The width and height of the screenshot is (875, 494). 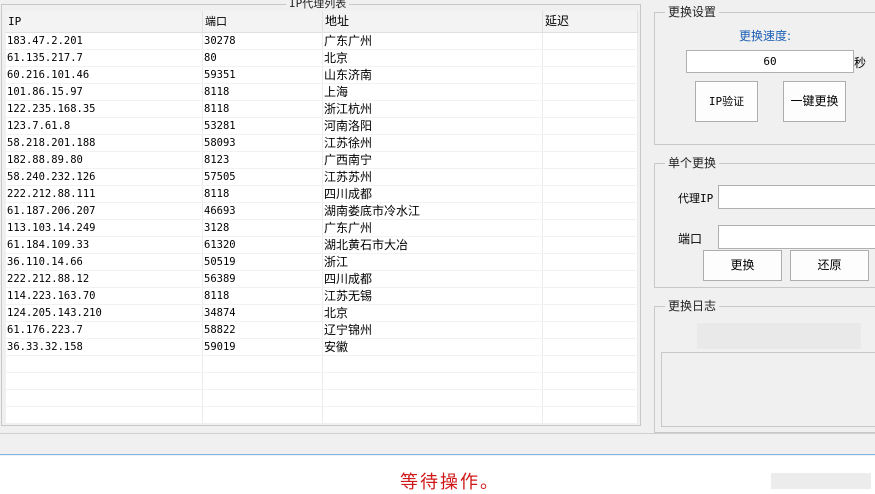 I want to click on table-row: 36.110.14.66 50519 浙江, so click(x=322, y=262).